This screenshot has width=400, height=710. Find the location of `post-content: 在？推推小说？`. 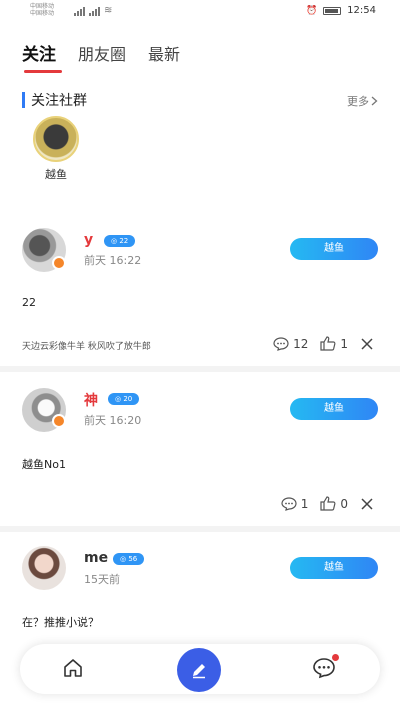

post-content: 在？推推小说？ is located at coordinates (60, 622).